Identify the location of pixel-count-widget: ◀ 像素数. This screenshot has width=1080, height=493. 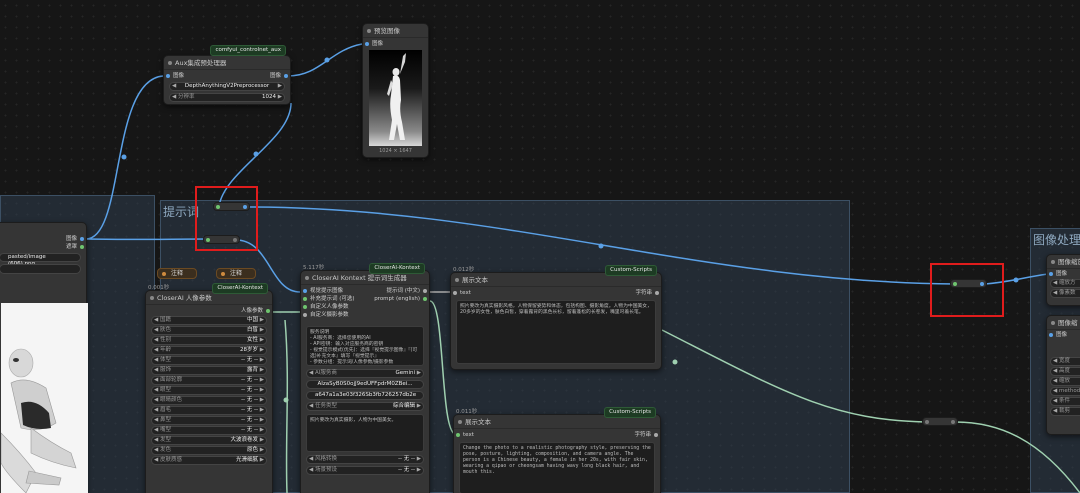
(1065, 293).